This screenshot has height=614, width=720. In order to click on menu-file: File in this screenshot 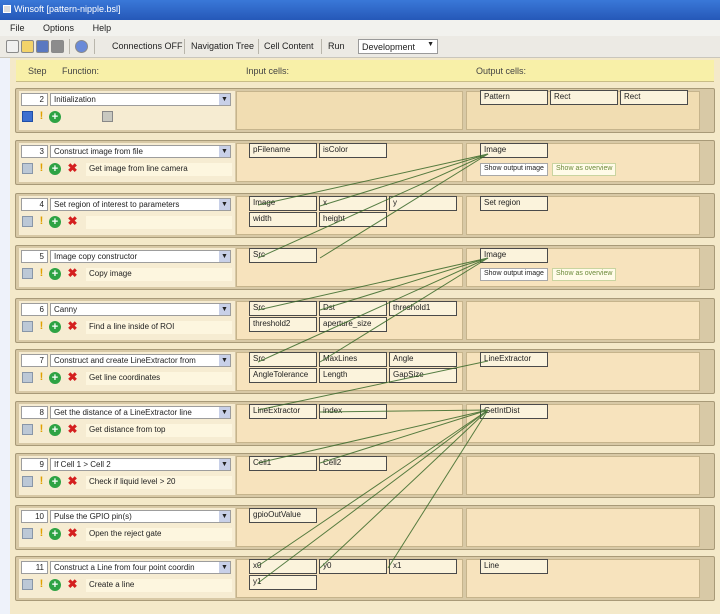, I will do `click(15, 26)`.